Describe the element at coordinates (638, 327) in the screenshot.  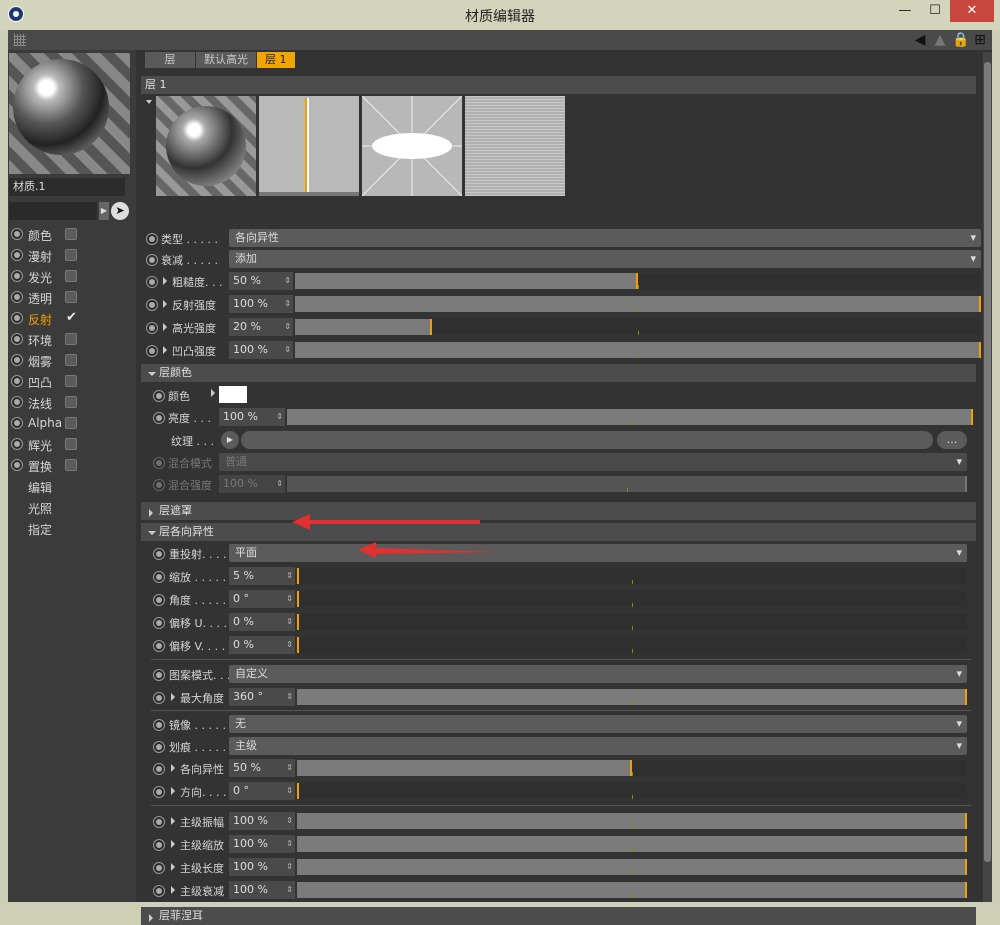
I see `specular-strength-slider` at that location.